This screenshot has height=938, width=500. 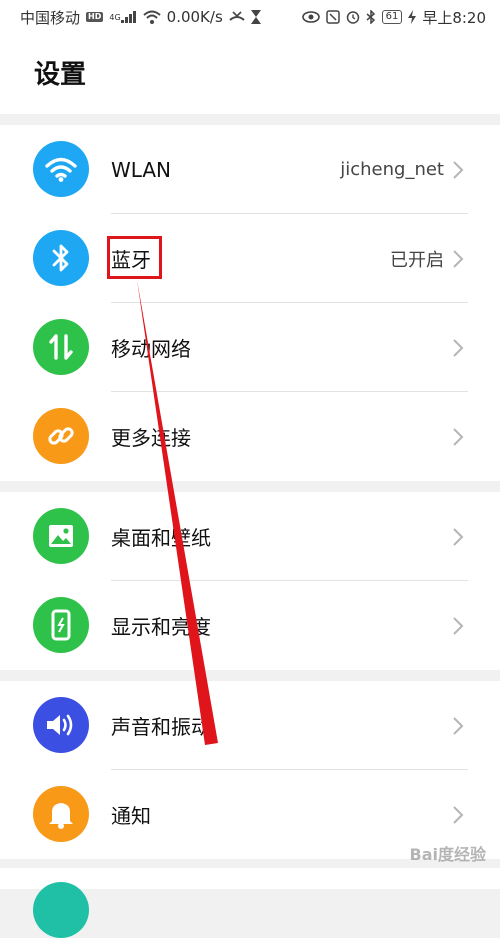 What do you see at coordinates (131, 816) in the screenshot?
I see `settings-item-label: 通知` at bounding box center [131, 816].